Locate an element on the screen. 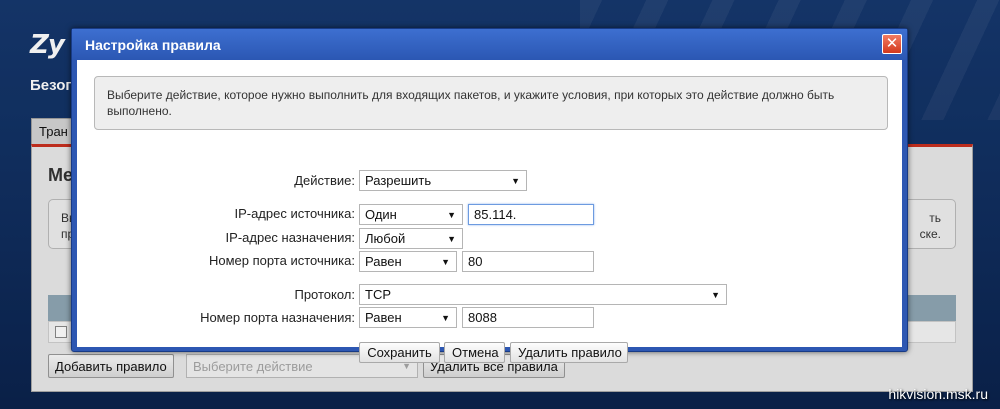 The width and height of the screenshot is (1000, 409). source-port-input: 80 is located at coordinates (528, 261).